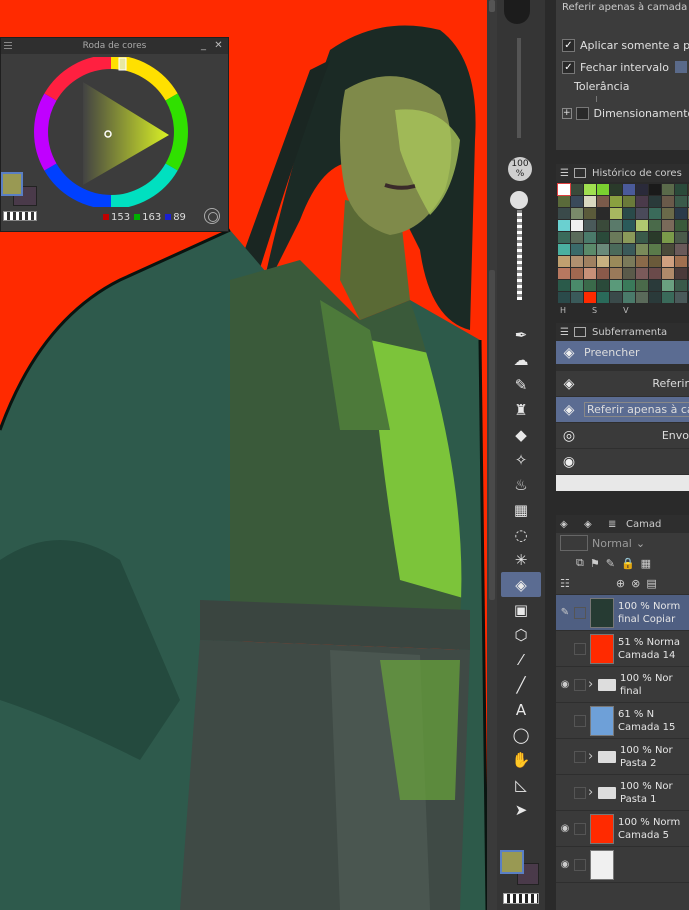 Image resolution: width=689 pixels, height=910 pixels. What do you see at coordinates (492, 455) in the screenshot?
I see `canvas-scrollbar` at bounding box center [492, 455].